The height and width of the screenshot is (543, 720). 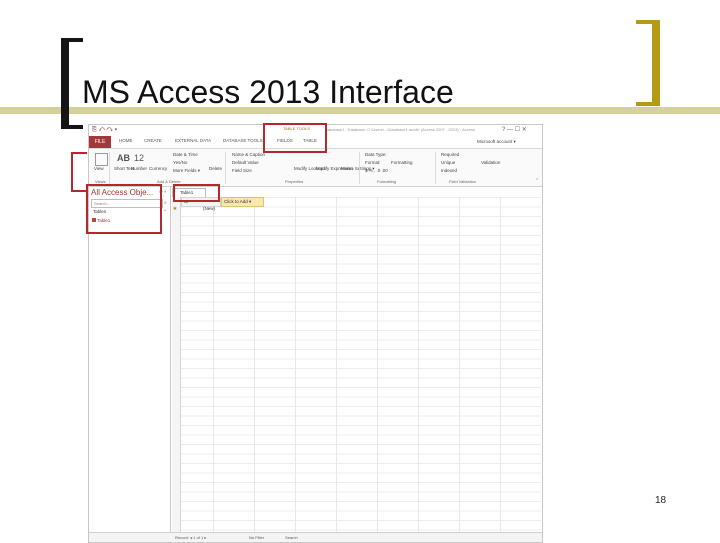 I want to click on highlight-navigation-pane, so click(x=124, y=209).